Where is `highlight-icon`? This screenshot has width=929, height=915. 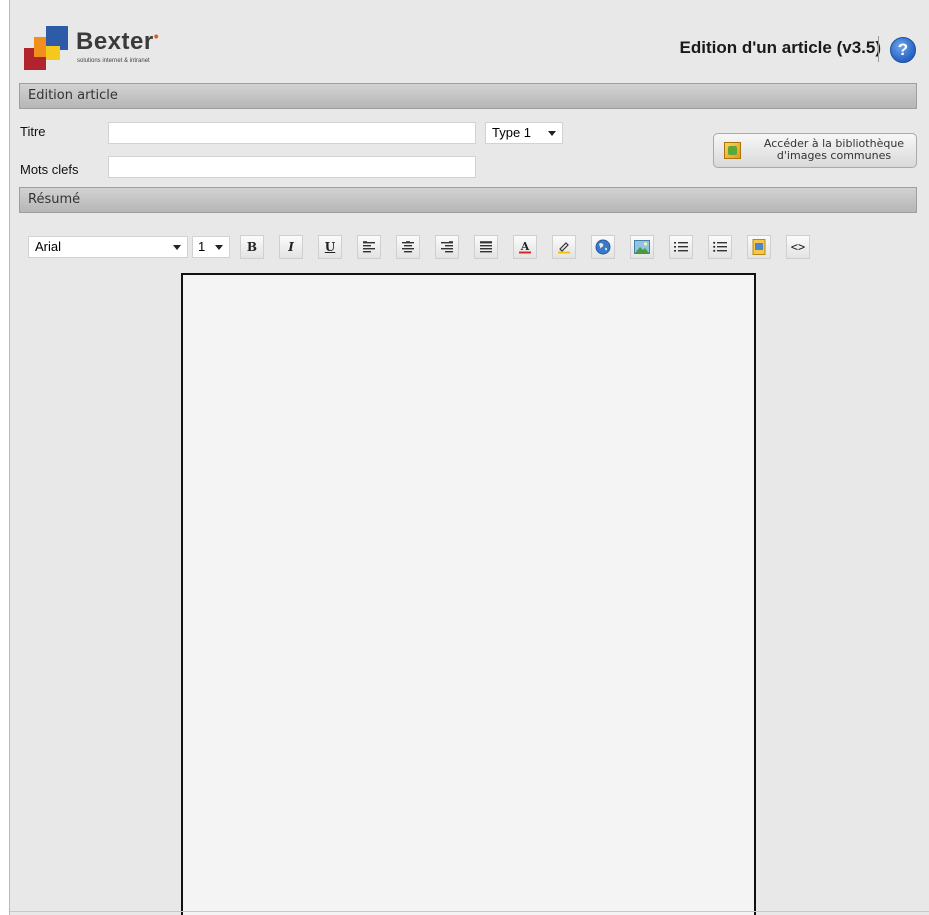 highlight-icon is located at coordinates (564, 248).